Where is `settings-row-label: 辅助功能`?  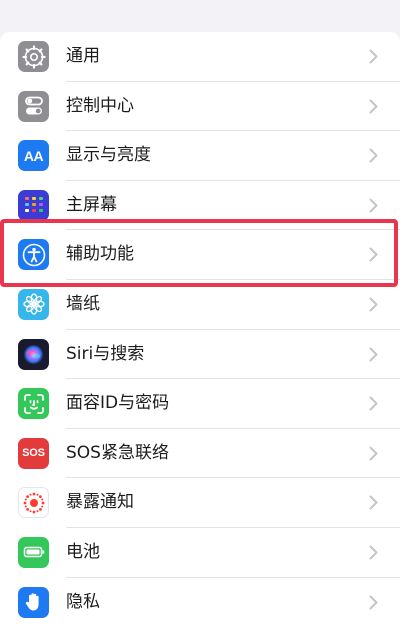 settings-row-label: 辅助功能 is located at coordinates (100, 254).